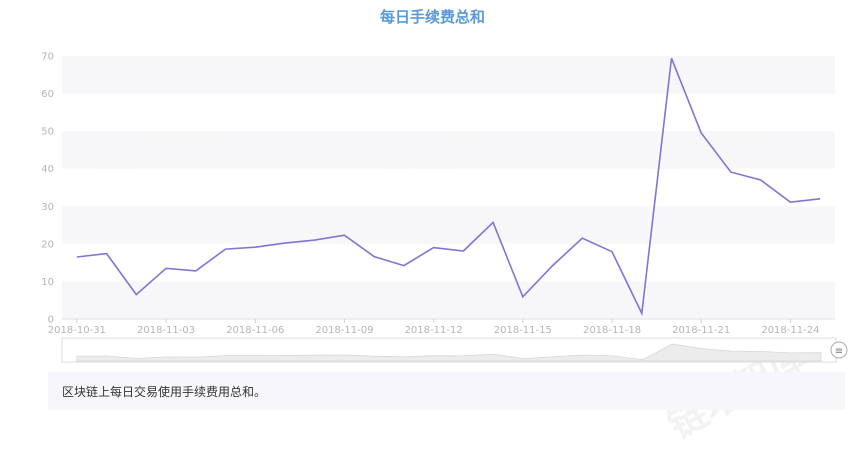 The image size is (865, 449). Describe the element at coordinates (839, 351) in the screenshot. I see `slider-handle-glyph: ≡` at that location.